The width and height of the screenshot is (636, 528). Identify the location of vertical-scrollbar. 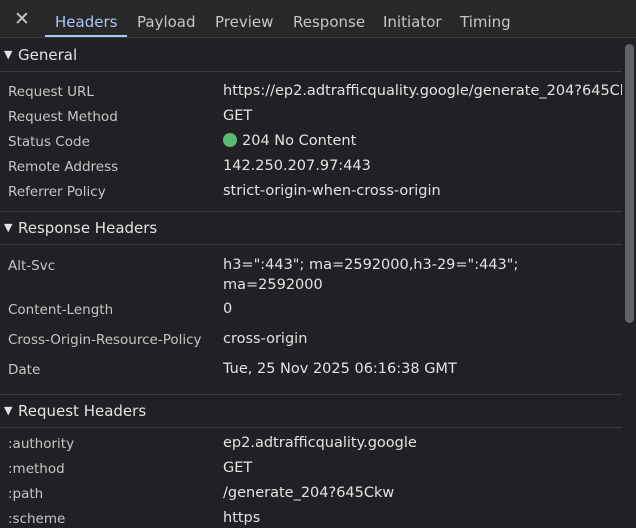
(629, 283).